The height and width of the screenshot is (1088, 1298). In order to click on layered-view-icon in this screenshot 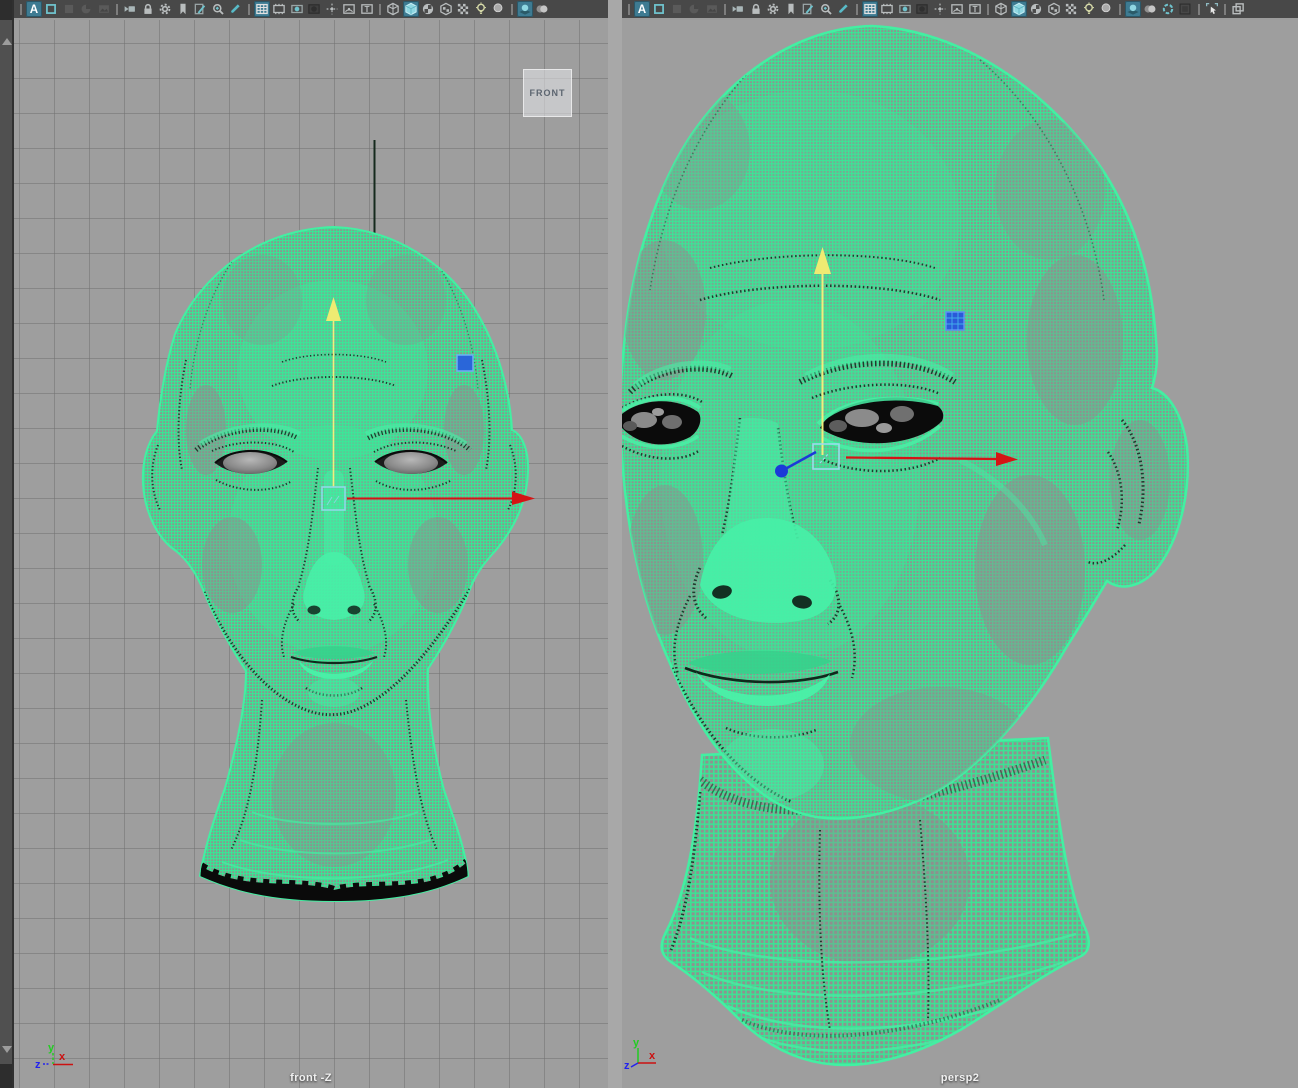, I will do `click(1238, 9)`.